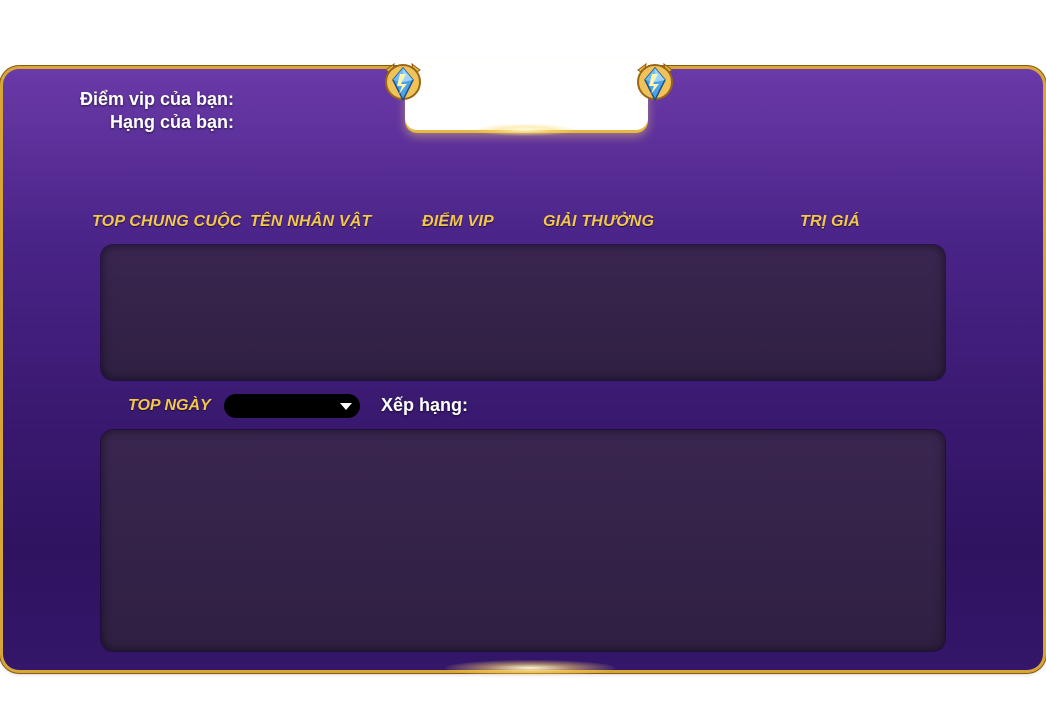  I want to click on bottom-glow, so click(530, 668).